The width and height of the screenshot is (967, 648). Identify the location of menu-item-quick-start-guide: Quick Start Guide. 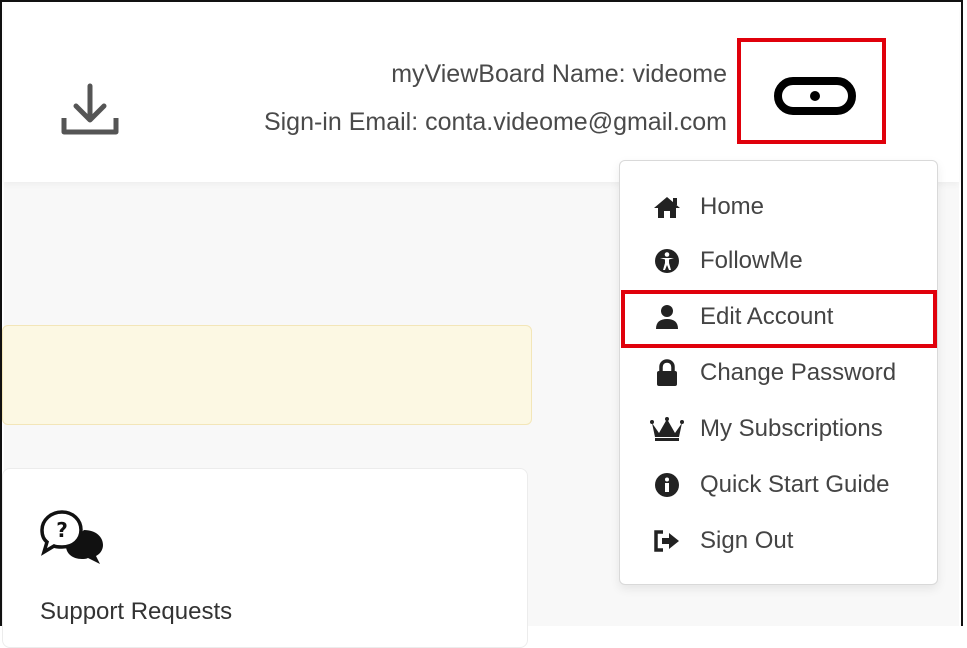
(778, 485).